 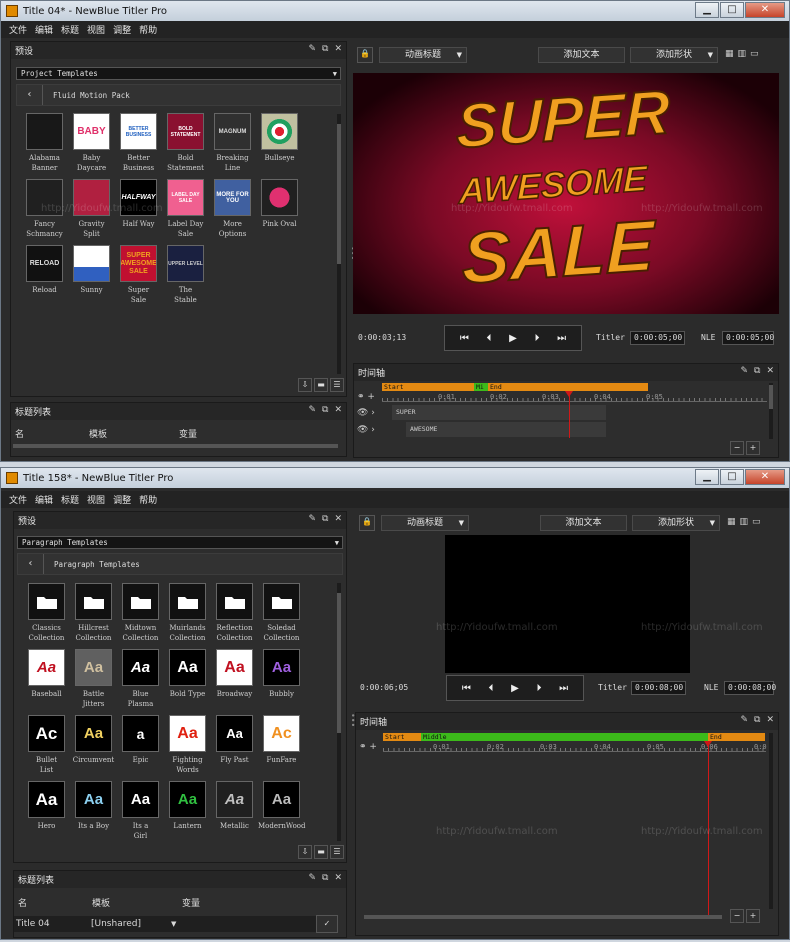 What do you see at coordinates (566, 193) in the screenshot?
I see `preview-canvas: SUPER AWESOME SALE` at bounding box center [566, 193].